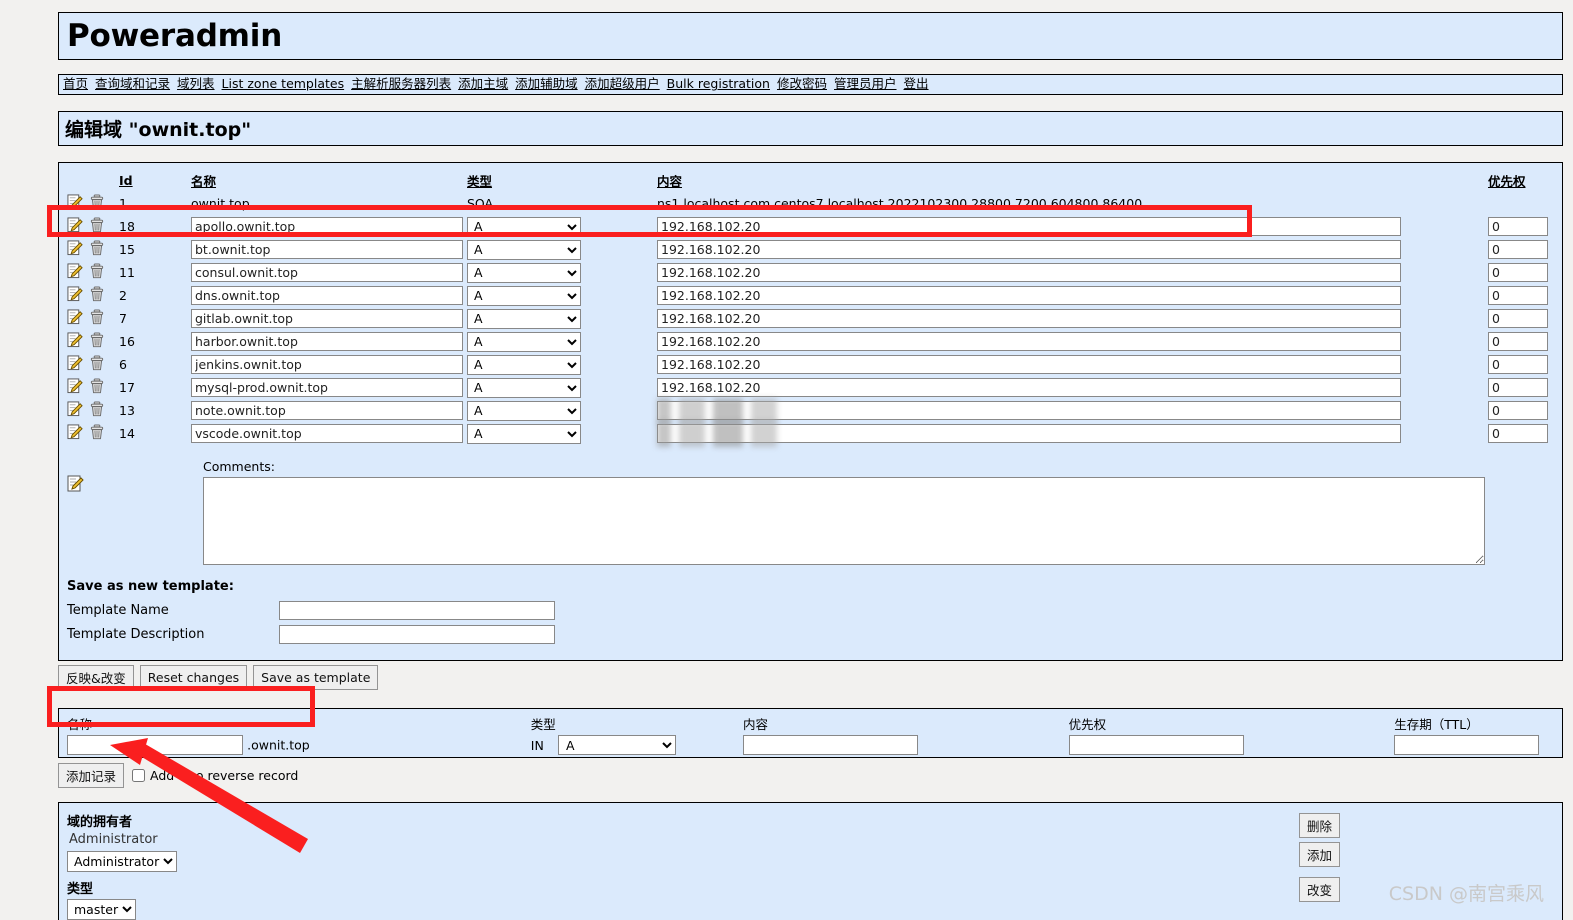 The height and width of the screenshot is (920, 1573). Describe the element at coordinates (1319, 854) in the screenshot. I see `add-owner-button: 添加` at that location.